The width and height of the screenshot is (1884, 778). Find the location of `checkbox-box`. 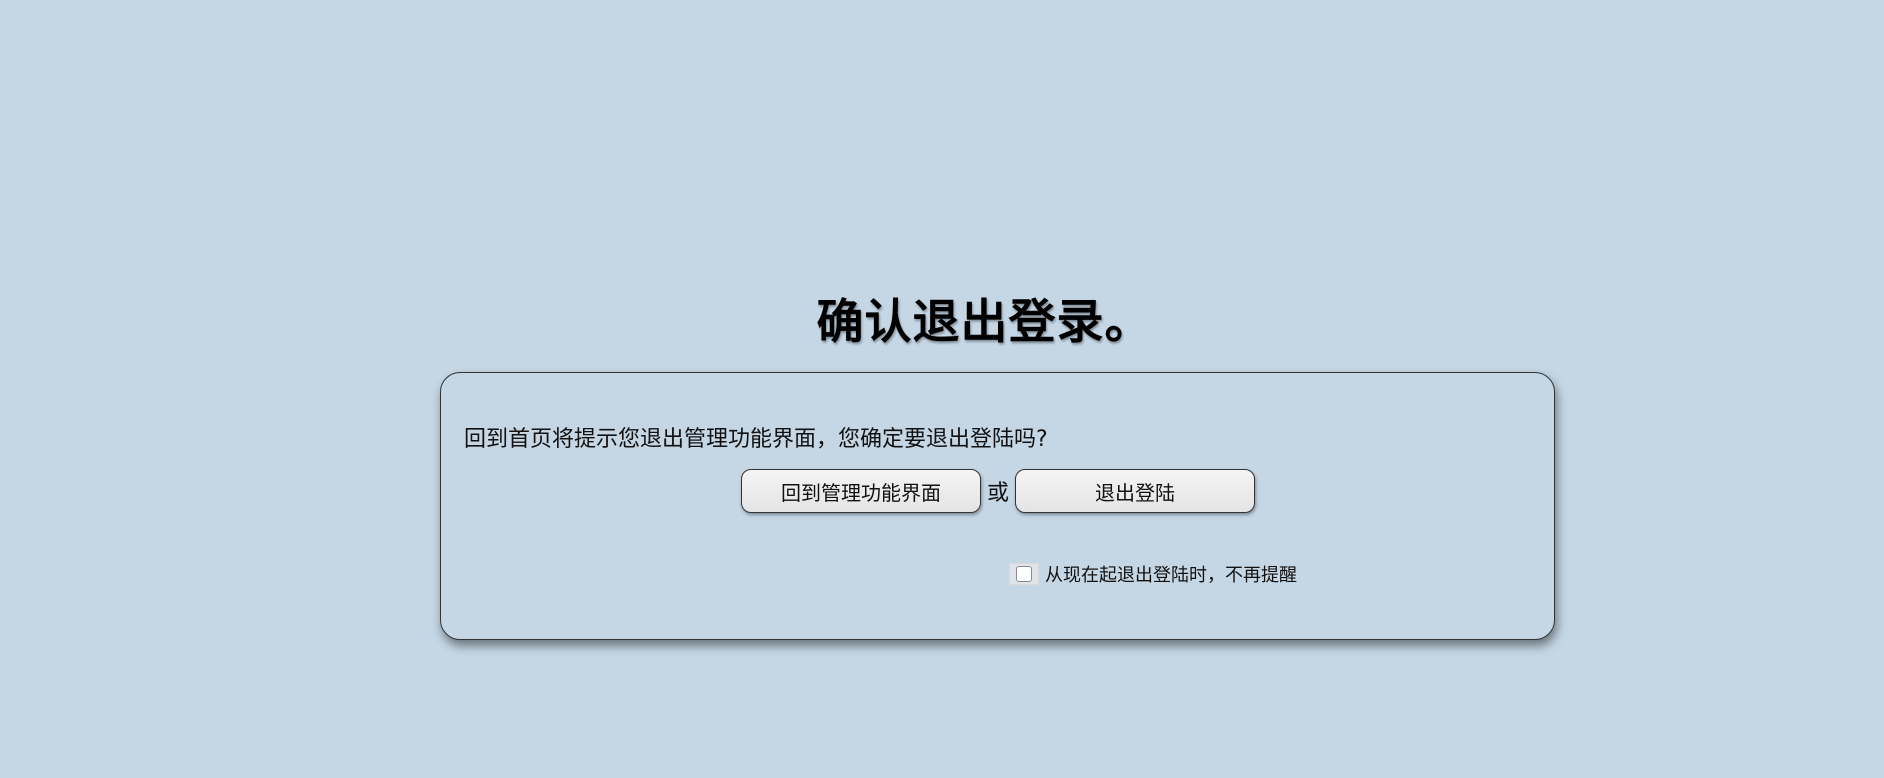

checkbox-box is located at coordinates (1024, 574).